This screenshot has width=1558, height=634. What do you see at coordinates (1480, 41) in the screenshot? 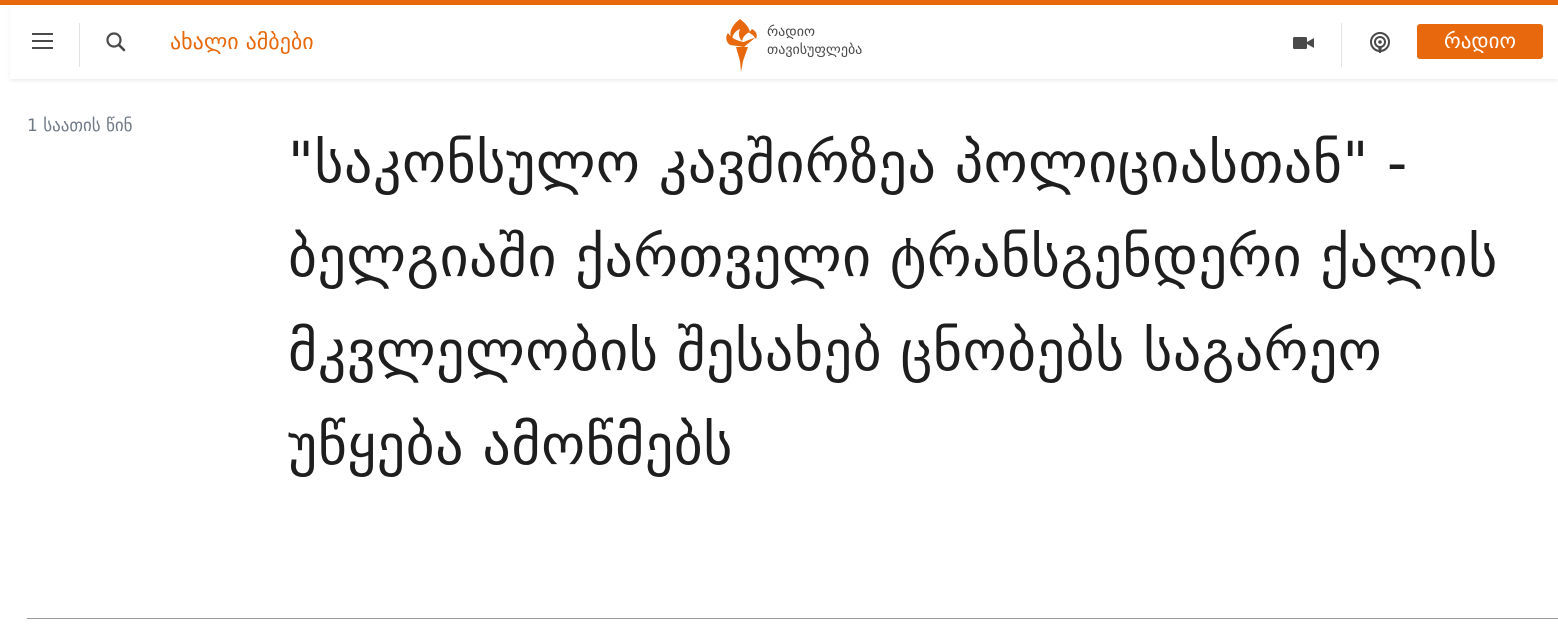
I see `listen-radio-button: რადიო` at bounding box center [1480, 41].